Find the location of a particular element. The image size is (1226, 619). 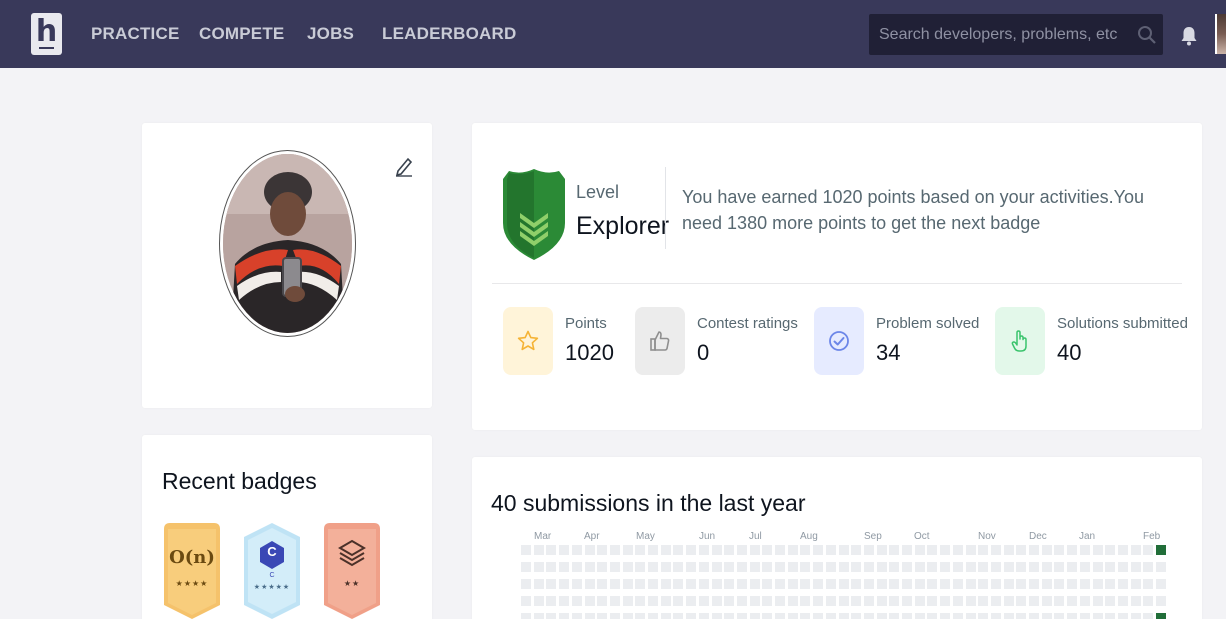

search-icon is located at coordinates (1147, 35).